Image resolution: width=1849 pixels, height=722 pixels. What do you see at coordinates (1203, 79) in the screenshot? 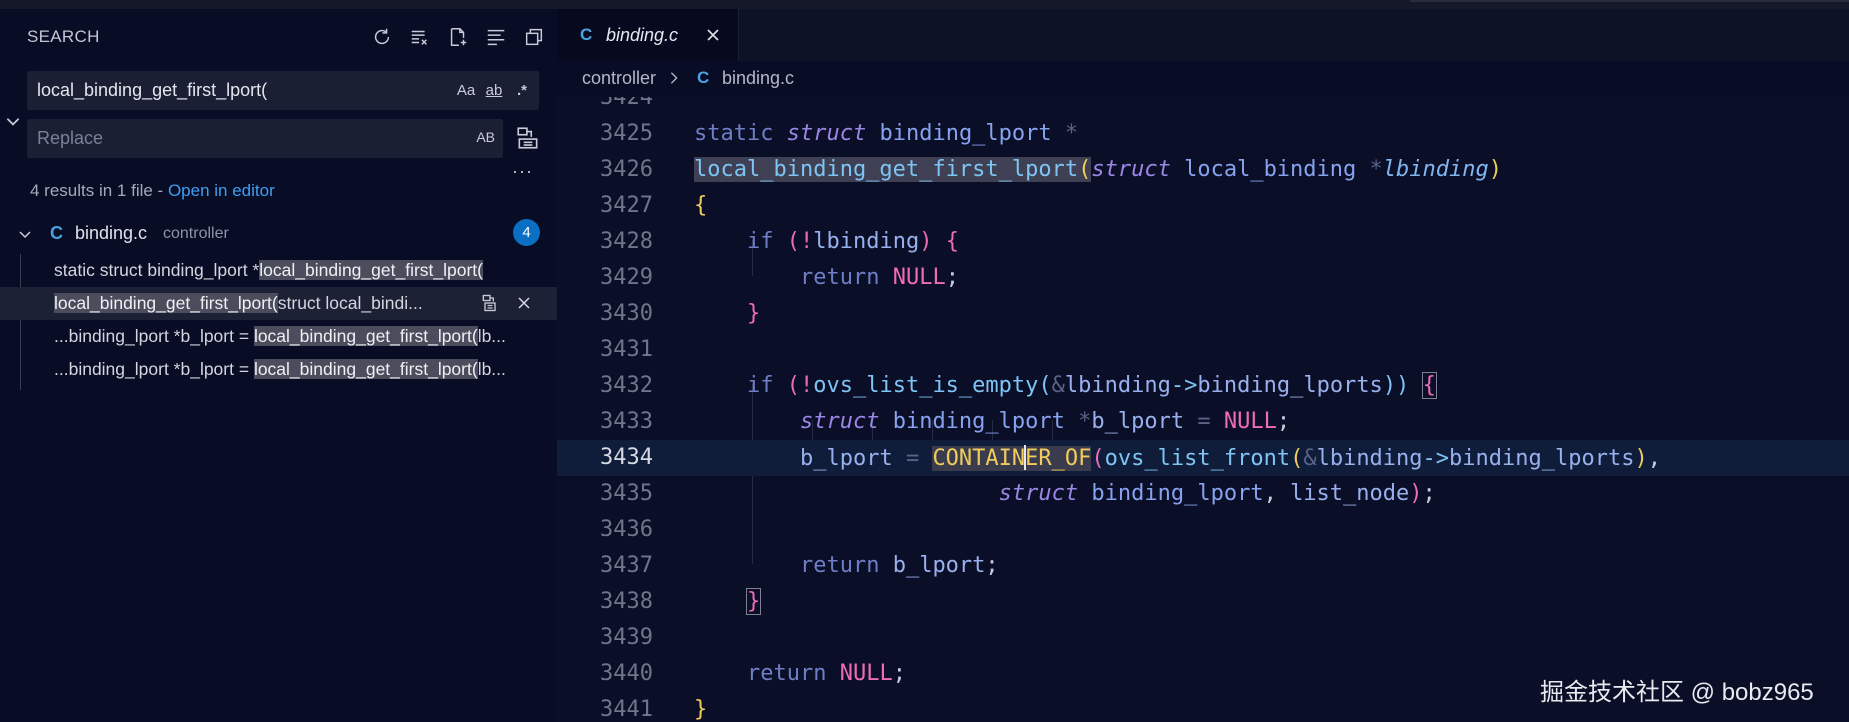
I see `breadcrumb: controller C binding.c` at bounding box center [1203, 79].